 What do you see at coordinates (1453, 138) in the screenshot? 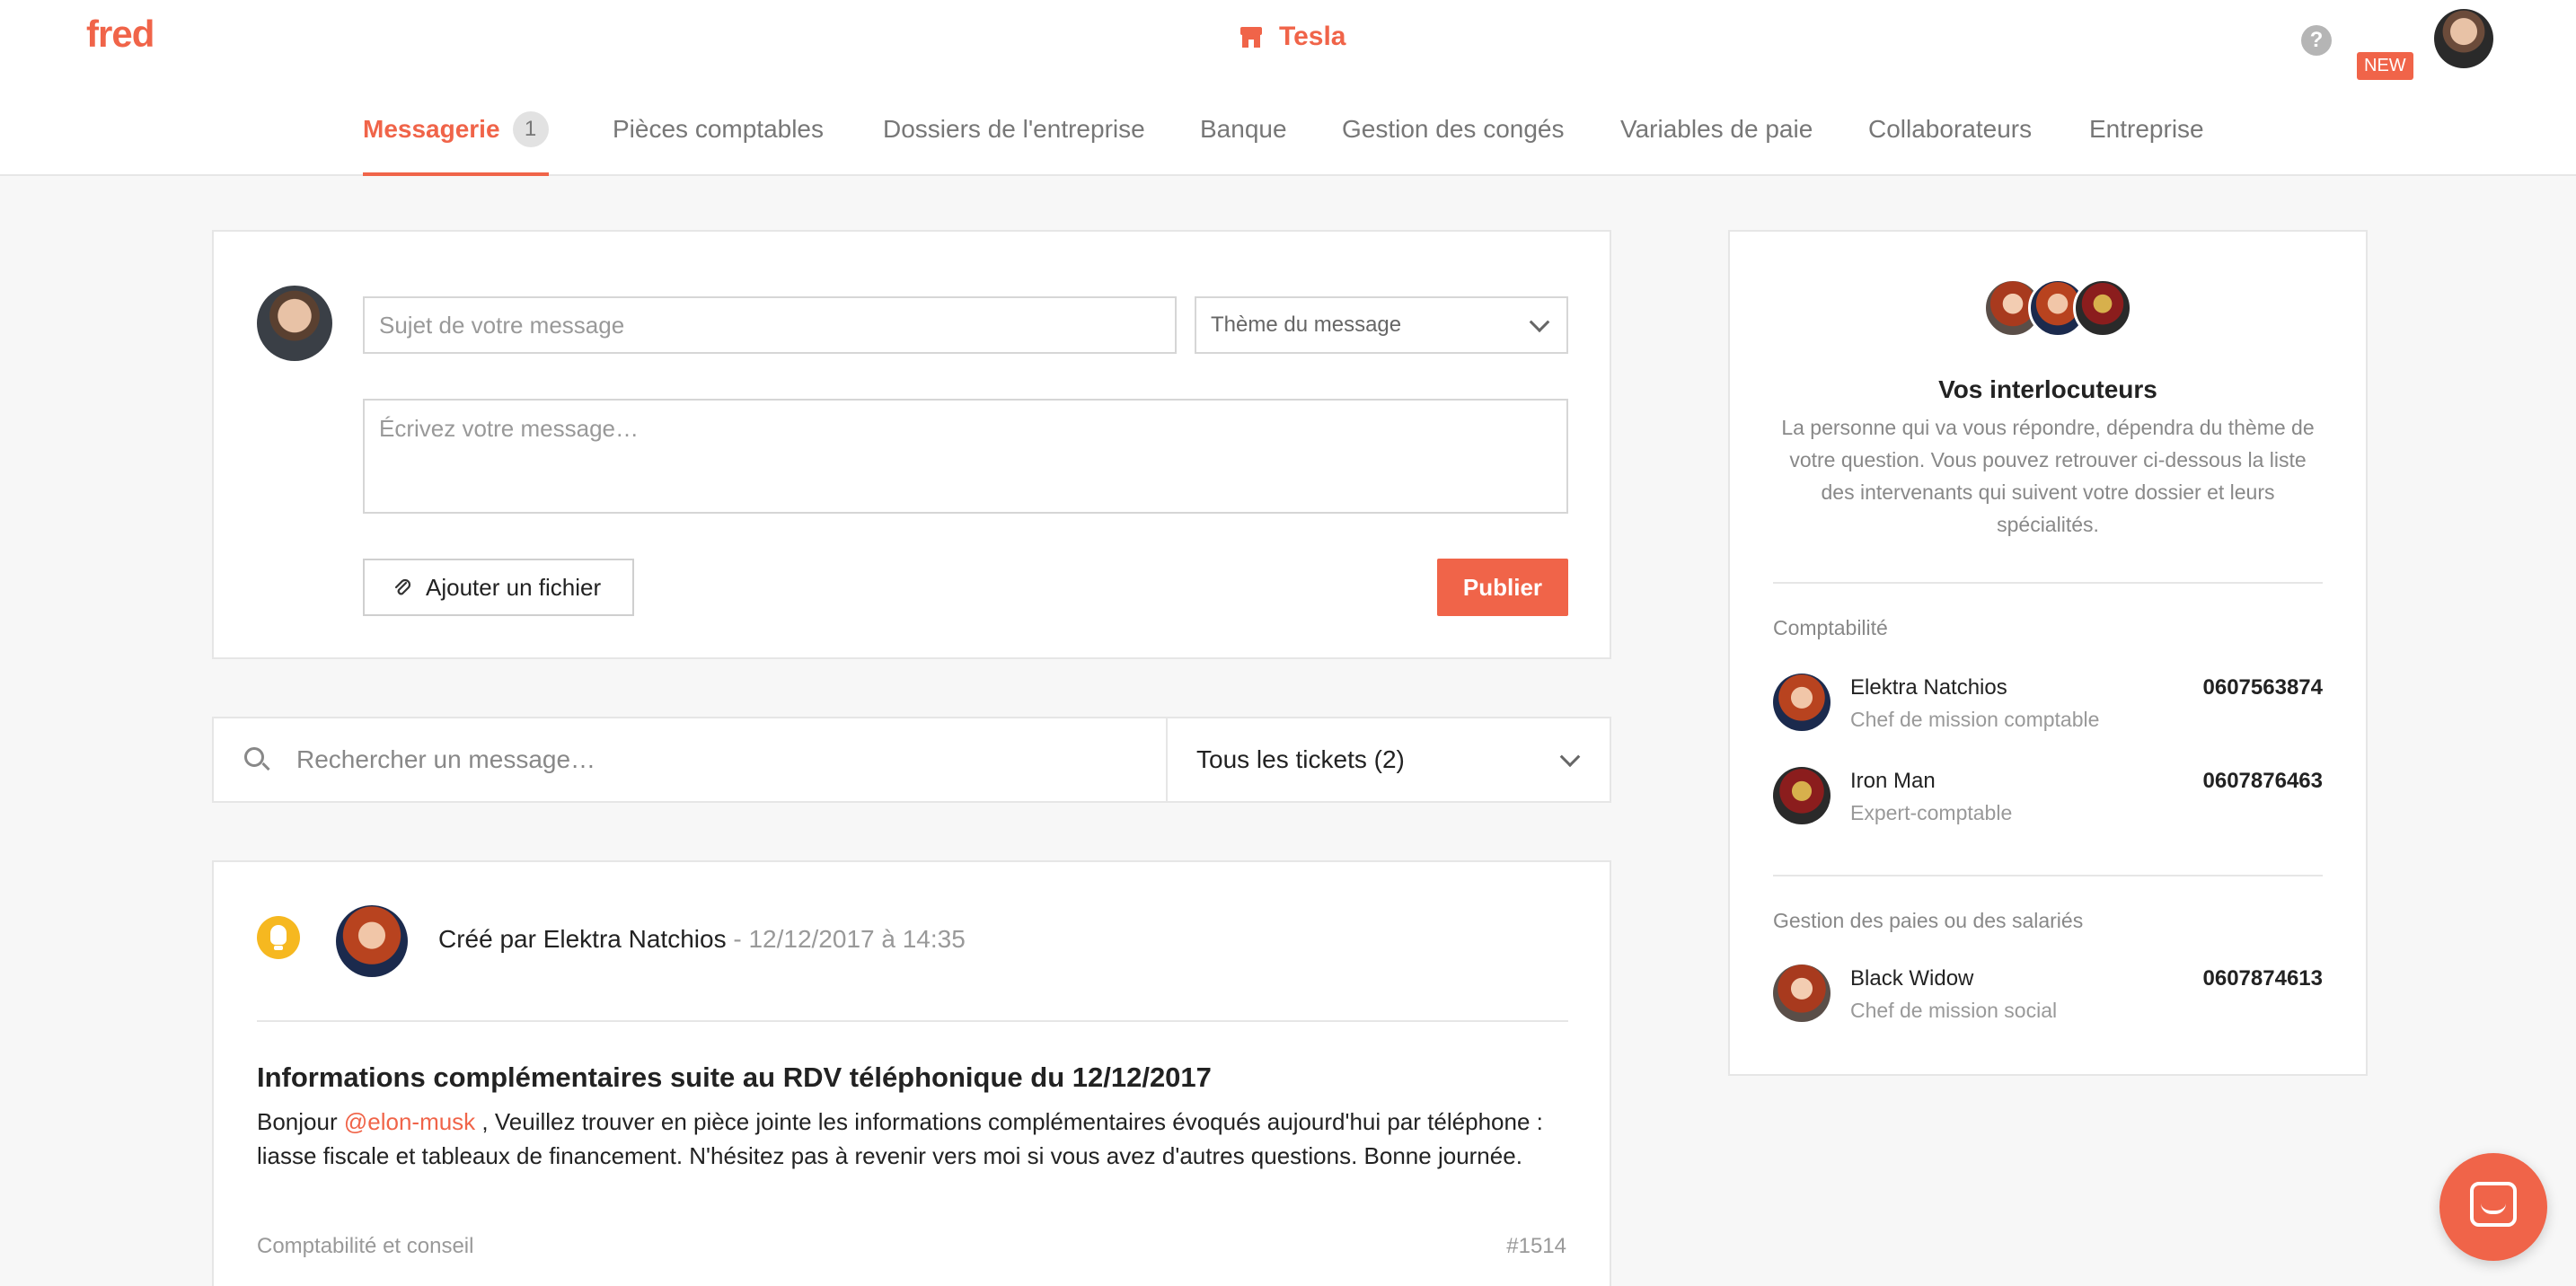
I see `tab-gestion-conges: Gestion des congés` at bounding box center [1453, 138].